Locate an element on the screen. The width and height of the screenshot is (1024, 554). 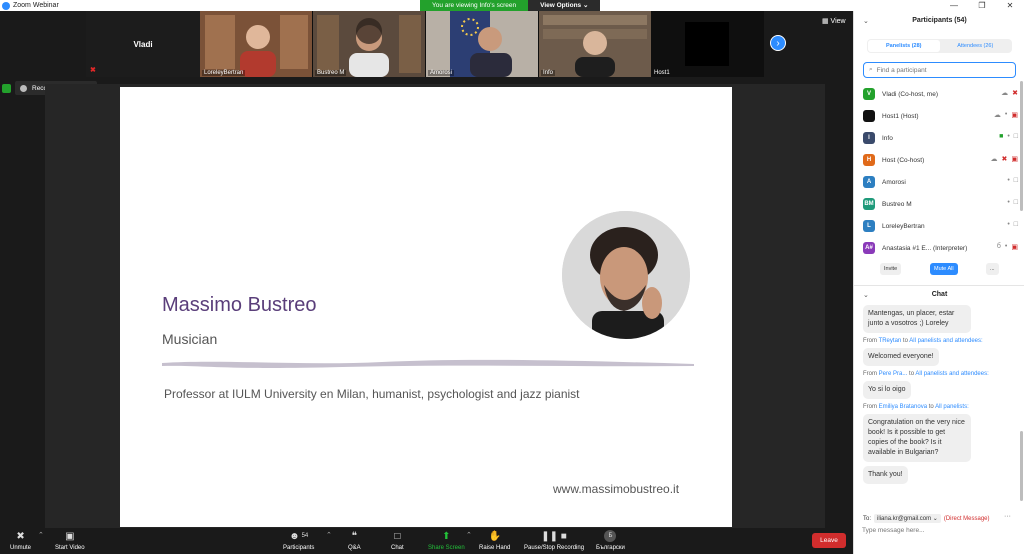
participants-icon: ☻ 54 is located at coordinates (299, 536).